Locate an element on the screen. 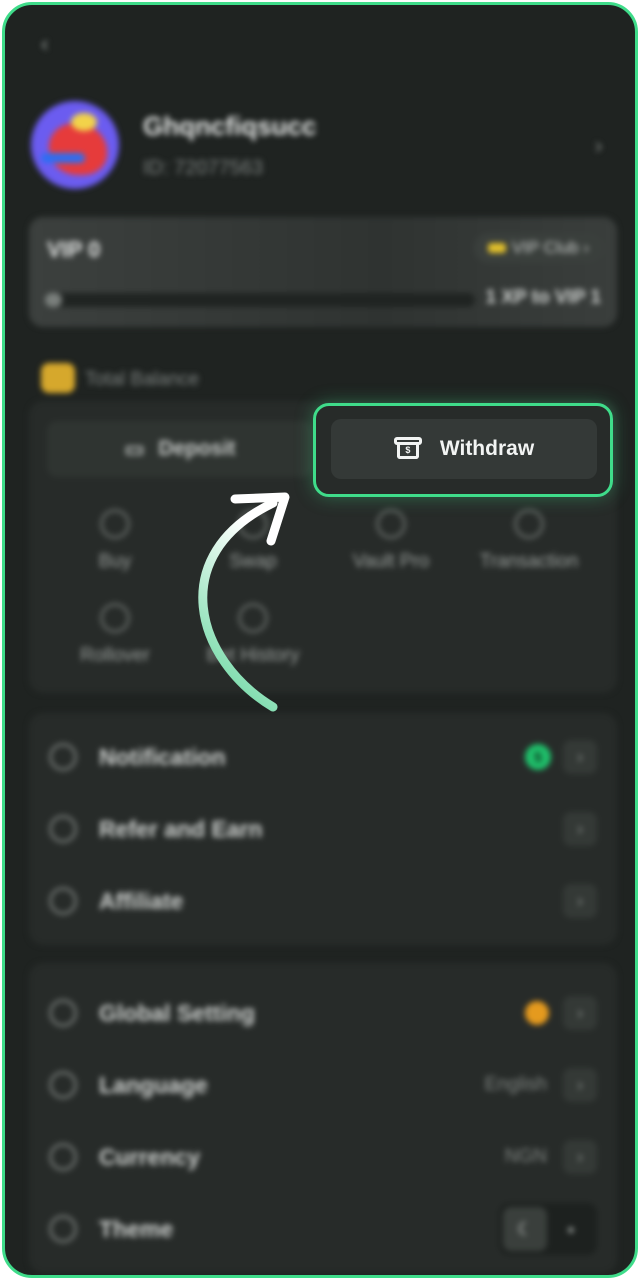 The width and height of the screenshot is (640, 1280). users-icon is located at coordinates (63, 829).